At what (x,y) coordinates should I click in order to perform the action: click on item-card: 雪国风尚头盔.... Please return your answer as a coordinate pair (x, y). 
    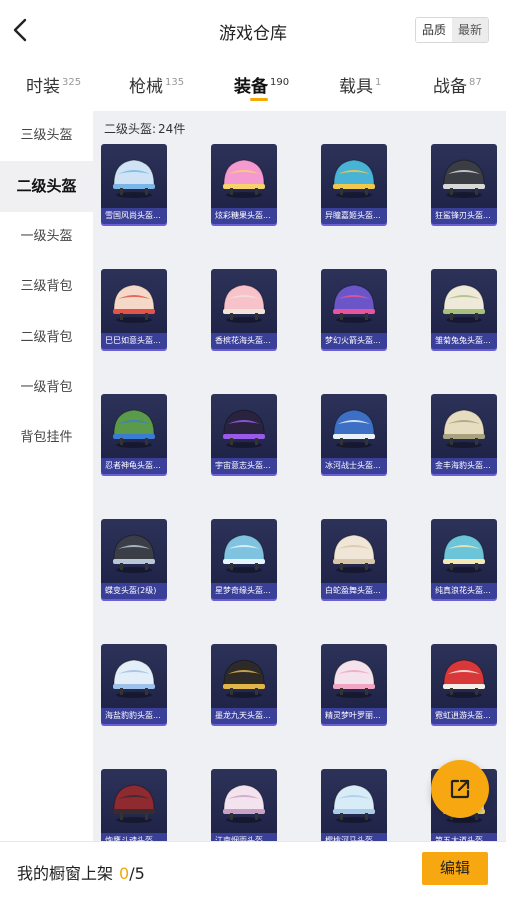
    Looking at the image, I should click on (134, 184).